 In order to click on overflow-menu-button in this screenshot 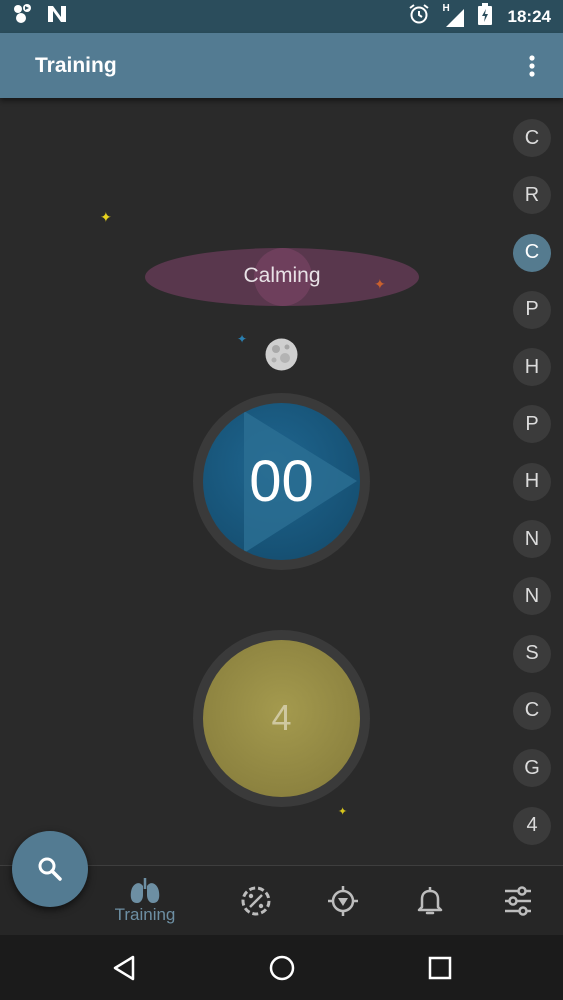, I will do `click(532, 66)`.